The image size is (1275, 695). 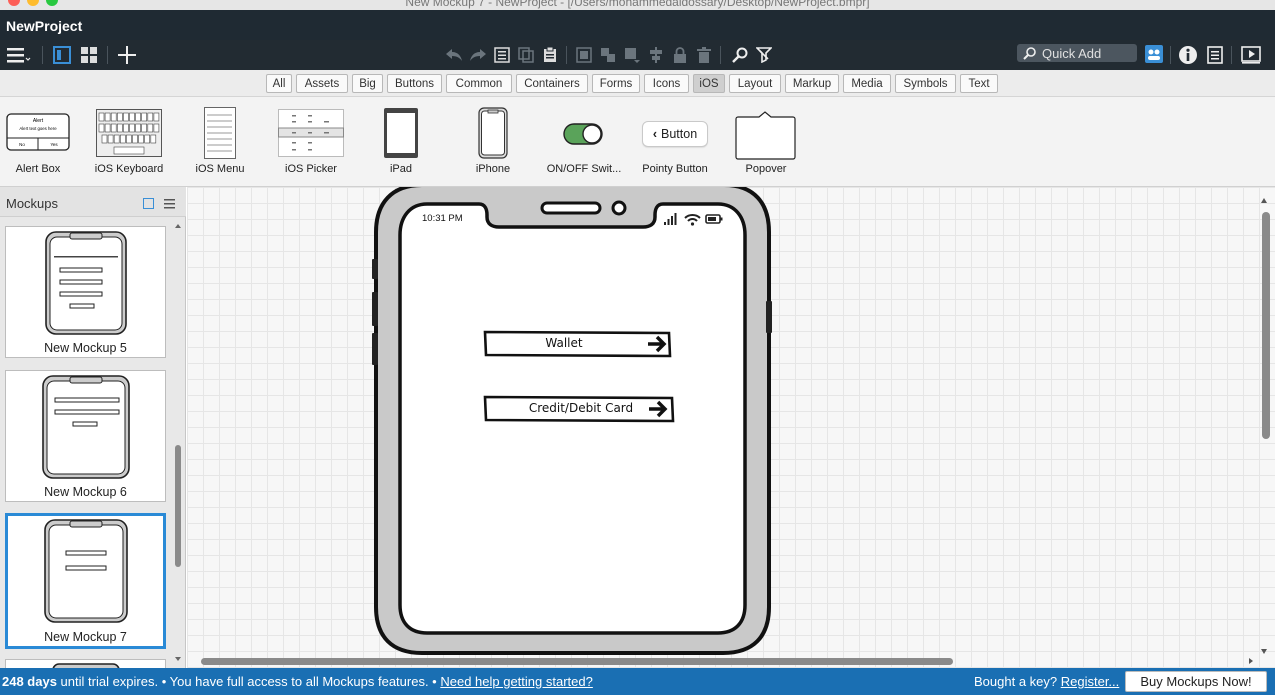 I want to click on thumbnail-view-icon, so click(x=148, y=203).